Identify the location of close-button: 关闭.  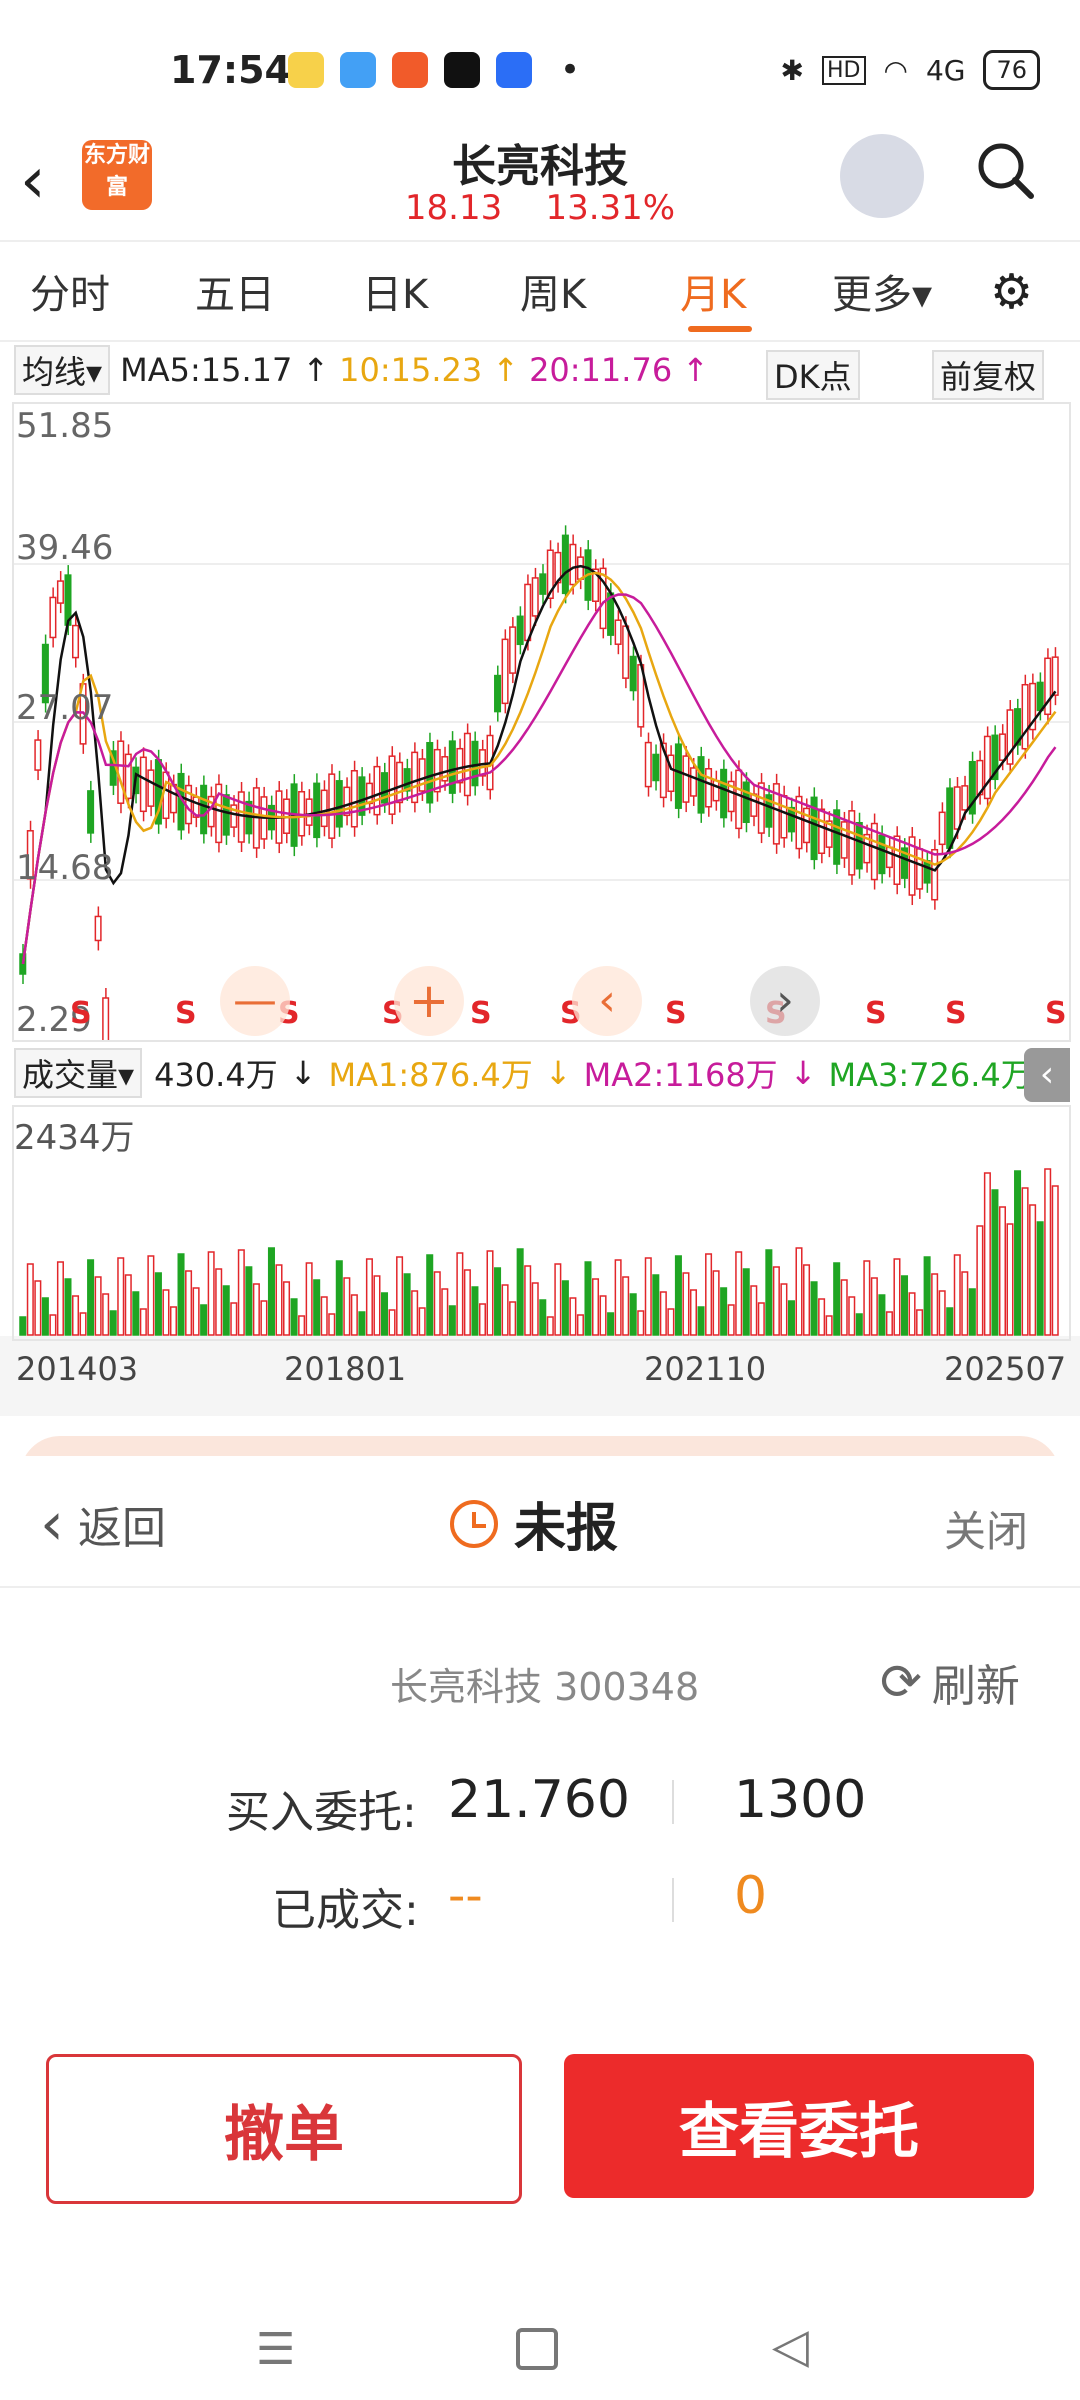
(986, 1528).